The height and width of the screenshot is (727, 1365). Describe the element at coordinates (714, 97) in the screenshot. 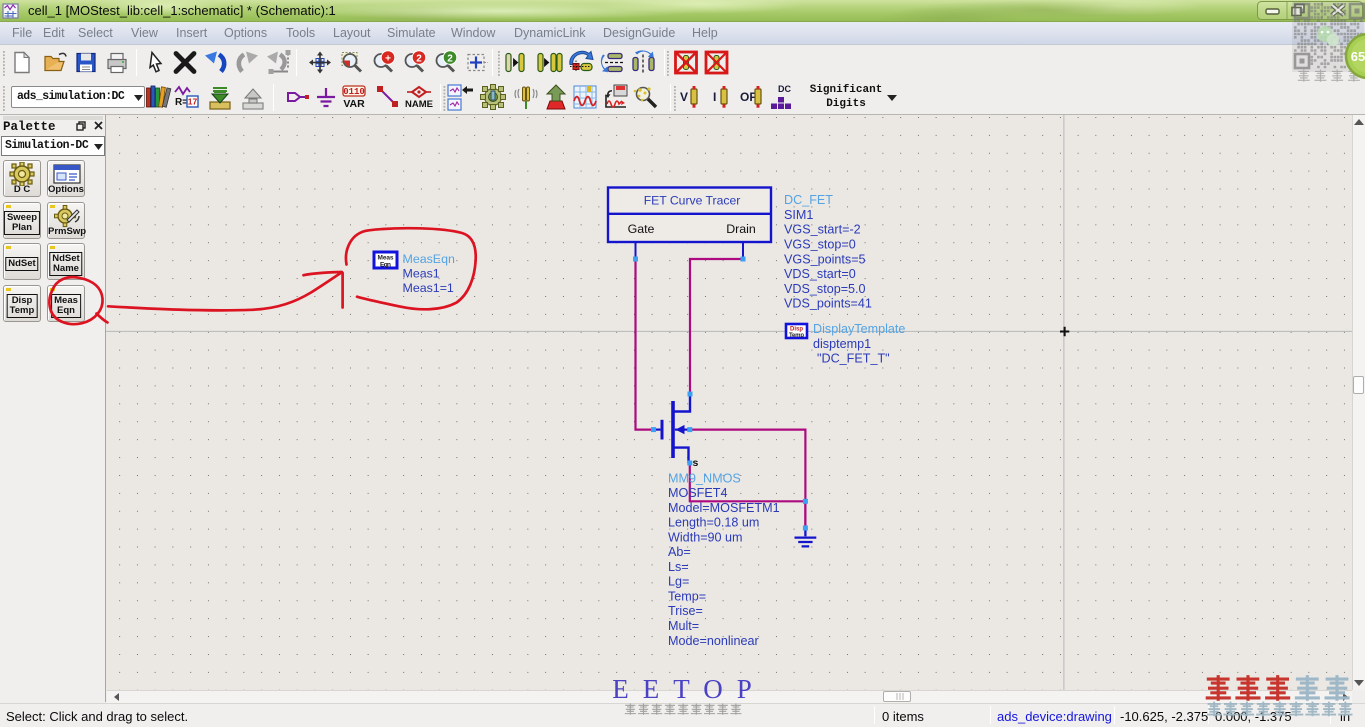

I see `svg-text: I` at that location.